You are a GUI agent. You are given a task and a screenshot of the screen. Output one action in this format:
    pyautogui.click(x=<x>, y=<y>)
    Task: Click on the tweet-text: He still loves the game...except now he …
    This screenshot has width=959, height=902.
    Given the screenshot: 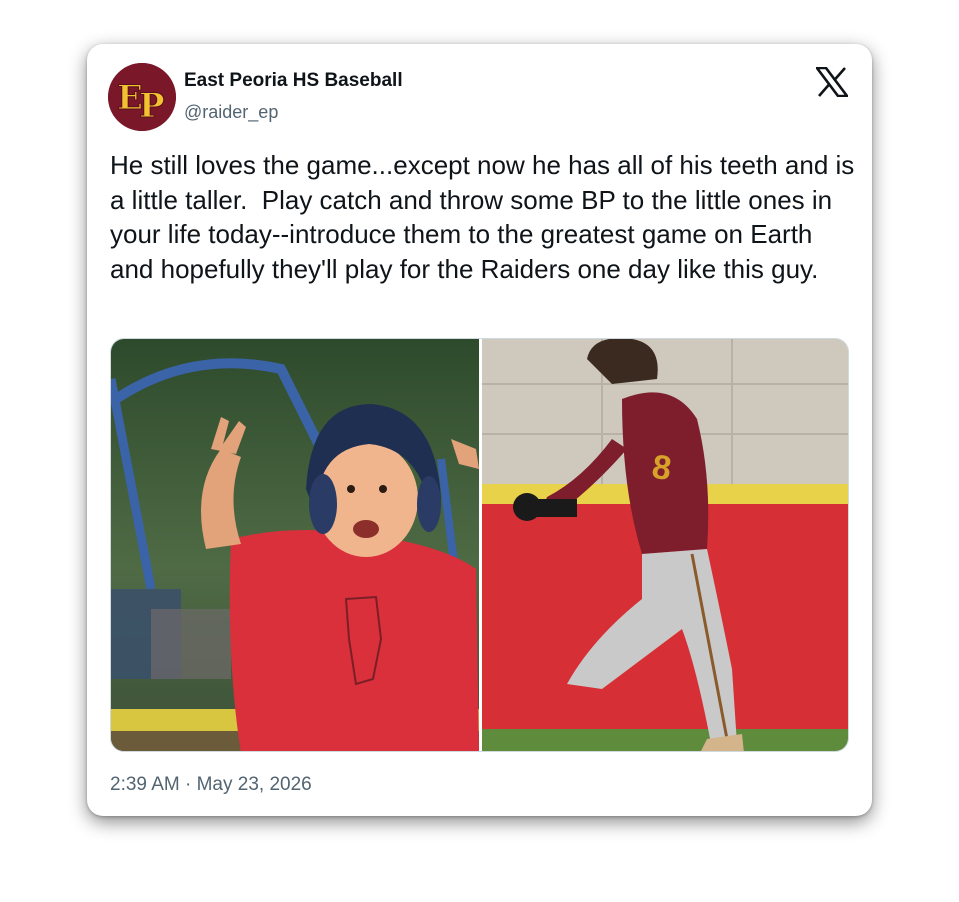 What is the action you would take?
    pyautogui.click(x=486, y=217)
    